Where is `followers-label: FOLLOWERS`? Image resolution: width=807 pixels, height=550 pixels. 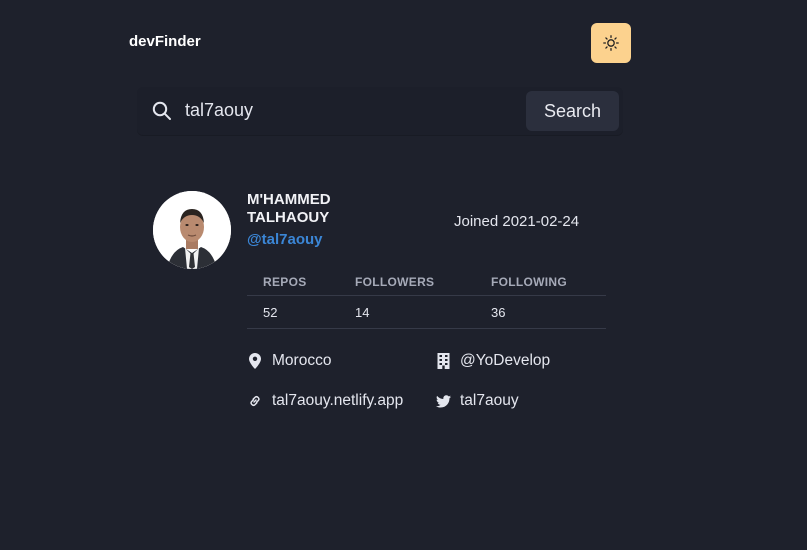
followers-label: FOLLOWERS is located at coordinates (395, 282).